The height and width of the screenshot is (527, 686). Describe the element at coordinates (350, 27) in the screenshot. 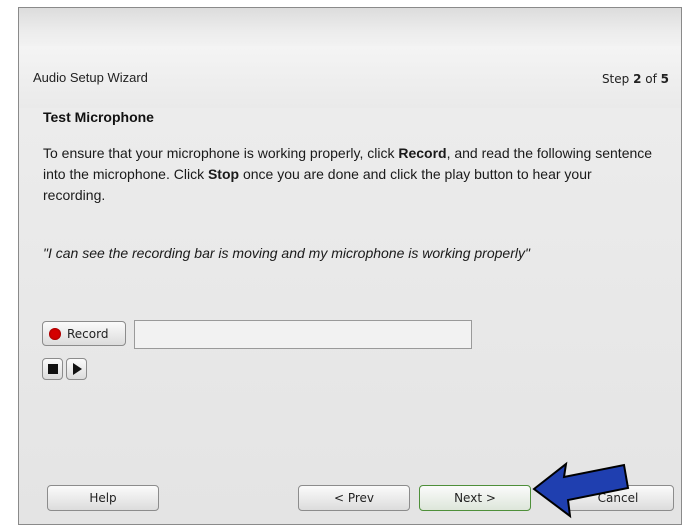

I see `window-titlebar` at that location.